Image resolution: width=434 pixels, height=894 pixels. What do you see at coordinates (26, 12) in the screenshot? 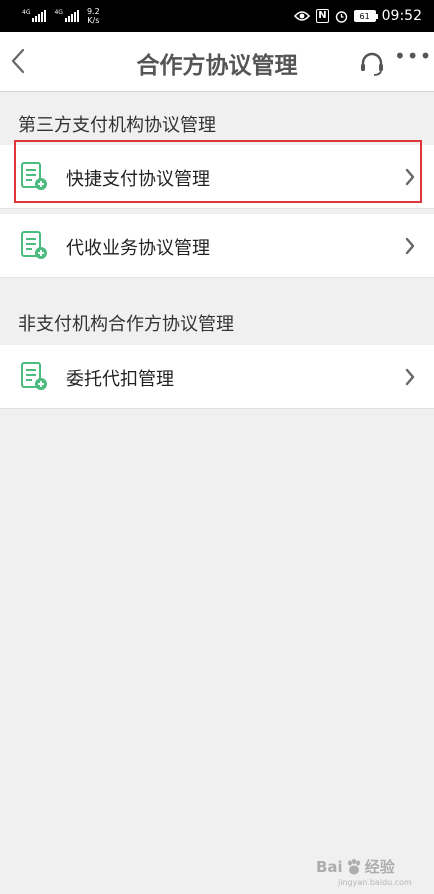
I see `sim1-label: 4G` at bounding box center [26, 12].